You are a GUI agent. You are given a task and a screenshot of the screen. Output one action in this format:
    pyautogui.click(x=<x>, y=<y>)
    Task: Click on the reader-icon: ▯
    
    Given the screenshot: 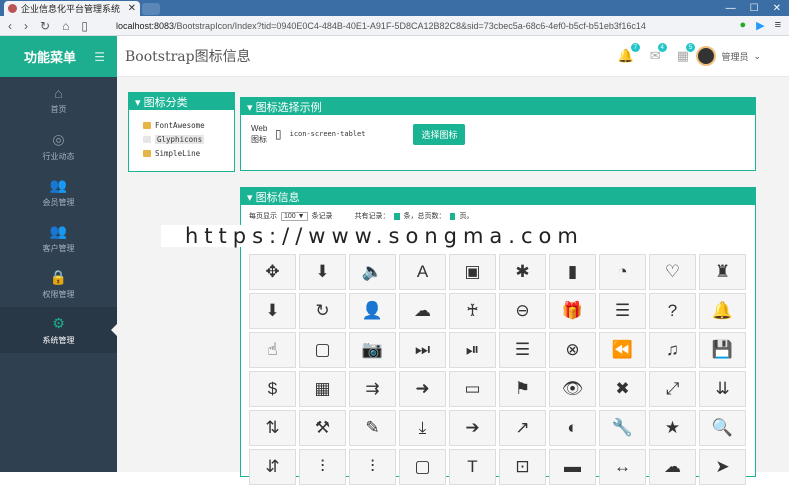 What is the action you would take?
    pyautogui.click(x=84, y=26)
    